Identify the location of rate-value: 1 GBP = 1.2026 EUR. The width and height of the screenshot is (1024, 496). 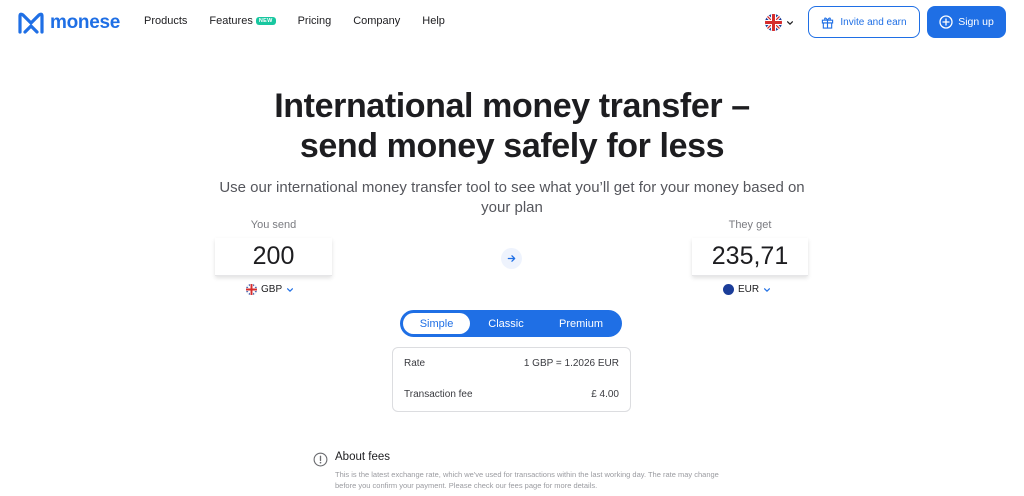
(571, 363).